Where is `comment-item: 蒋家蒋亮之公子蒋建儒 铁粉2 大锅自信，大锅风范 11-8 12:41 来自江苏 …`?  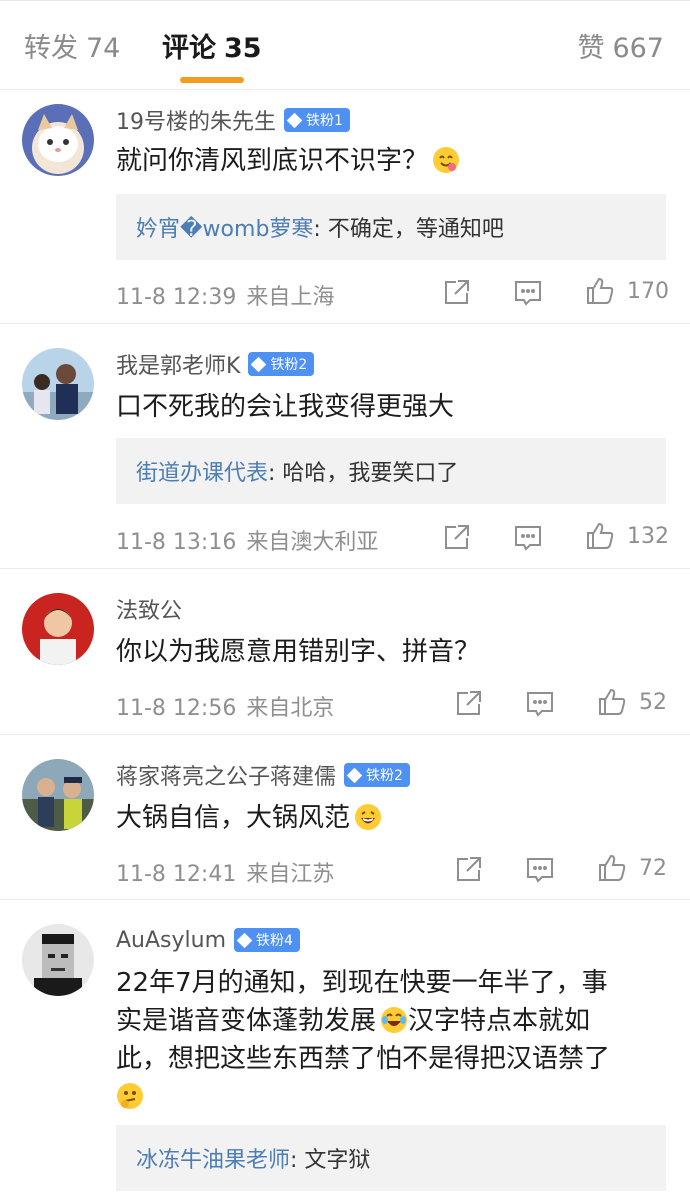 comment-item: 蒋家蒋亮之公子蒋建儒 铁粉2 大锅自信，大锅风范 11-8 12:41 来自江苏 … is located at coordinates (345, 817).